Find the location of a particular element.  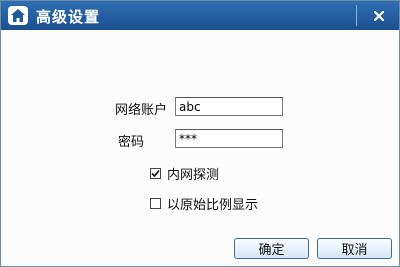

password-label: 密码 is located at coordinates (131, 142).